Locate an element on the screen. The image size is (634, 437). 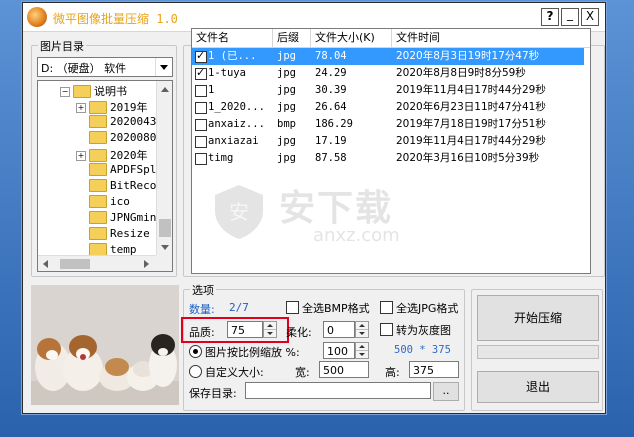
scale-stepper is located at coordinates (362, 350).